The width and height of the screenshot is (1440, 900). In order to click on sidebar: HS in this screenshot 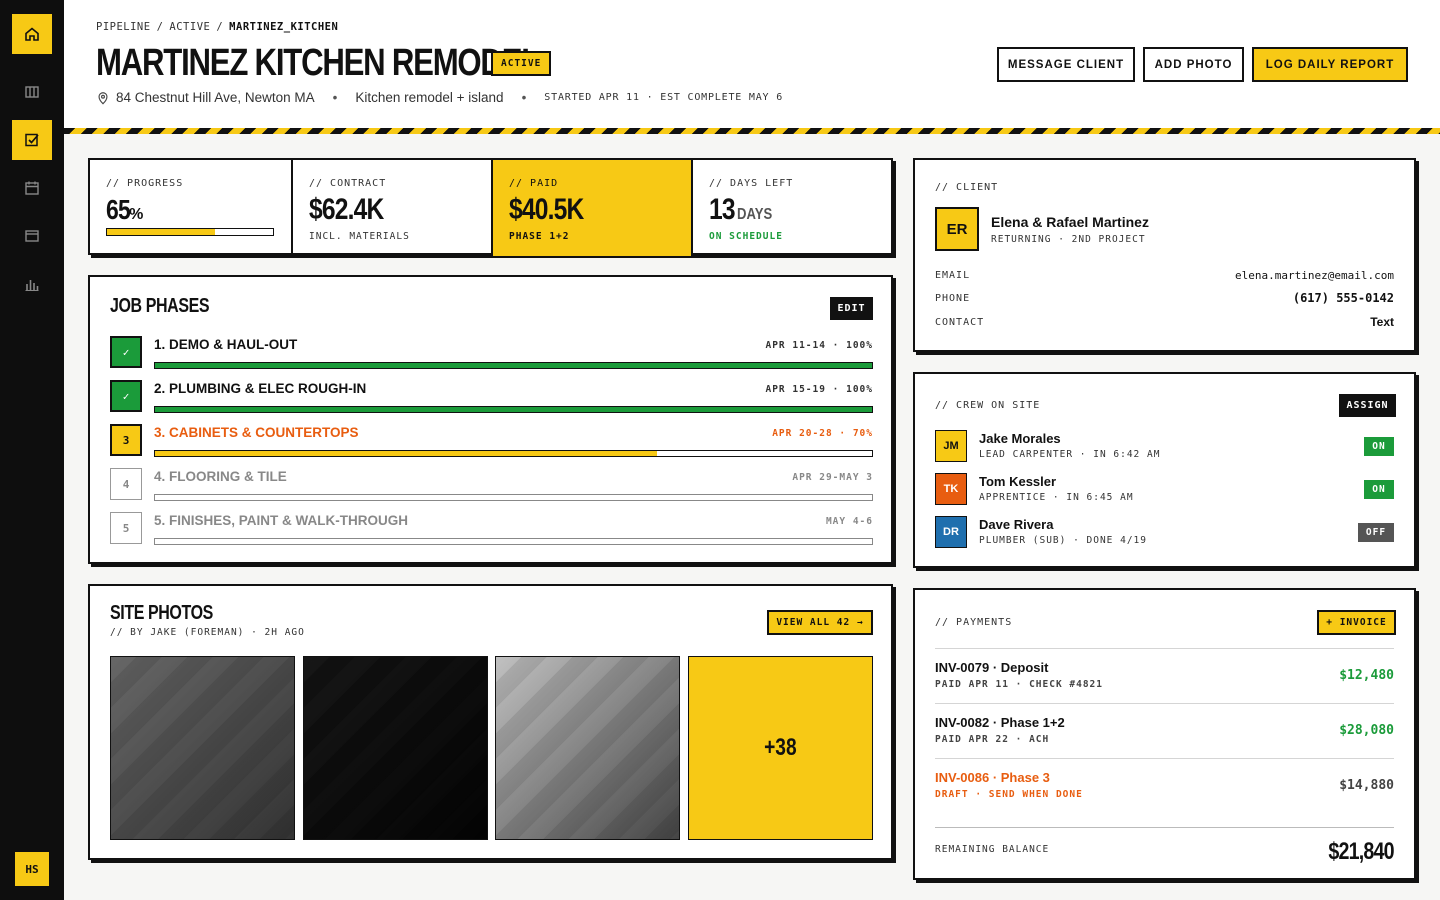, I will do `click(32, 450)`.